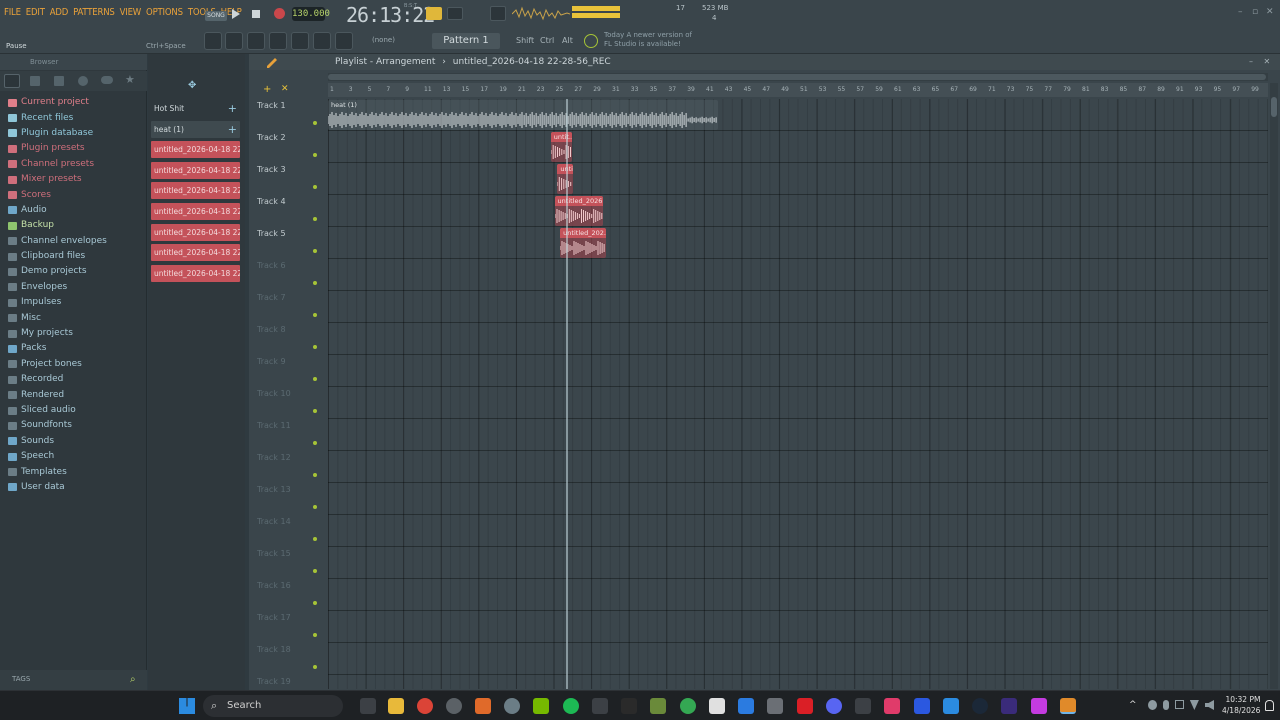  I want to click on browser-item: Recorded, so click(75, 379).